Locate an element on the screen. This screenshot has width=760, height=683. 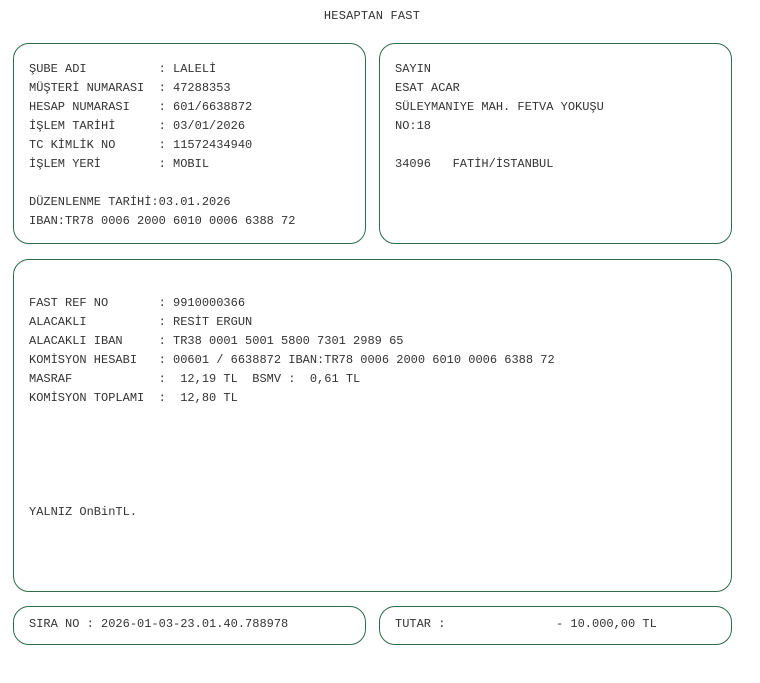
fast-ref-label: FAST REF NO is located at coordinates (94, 303).